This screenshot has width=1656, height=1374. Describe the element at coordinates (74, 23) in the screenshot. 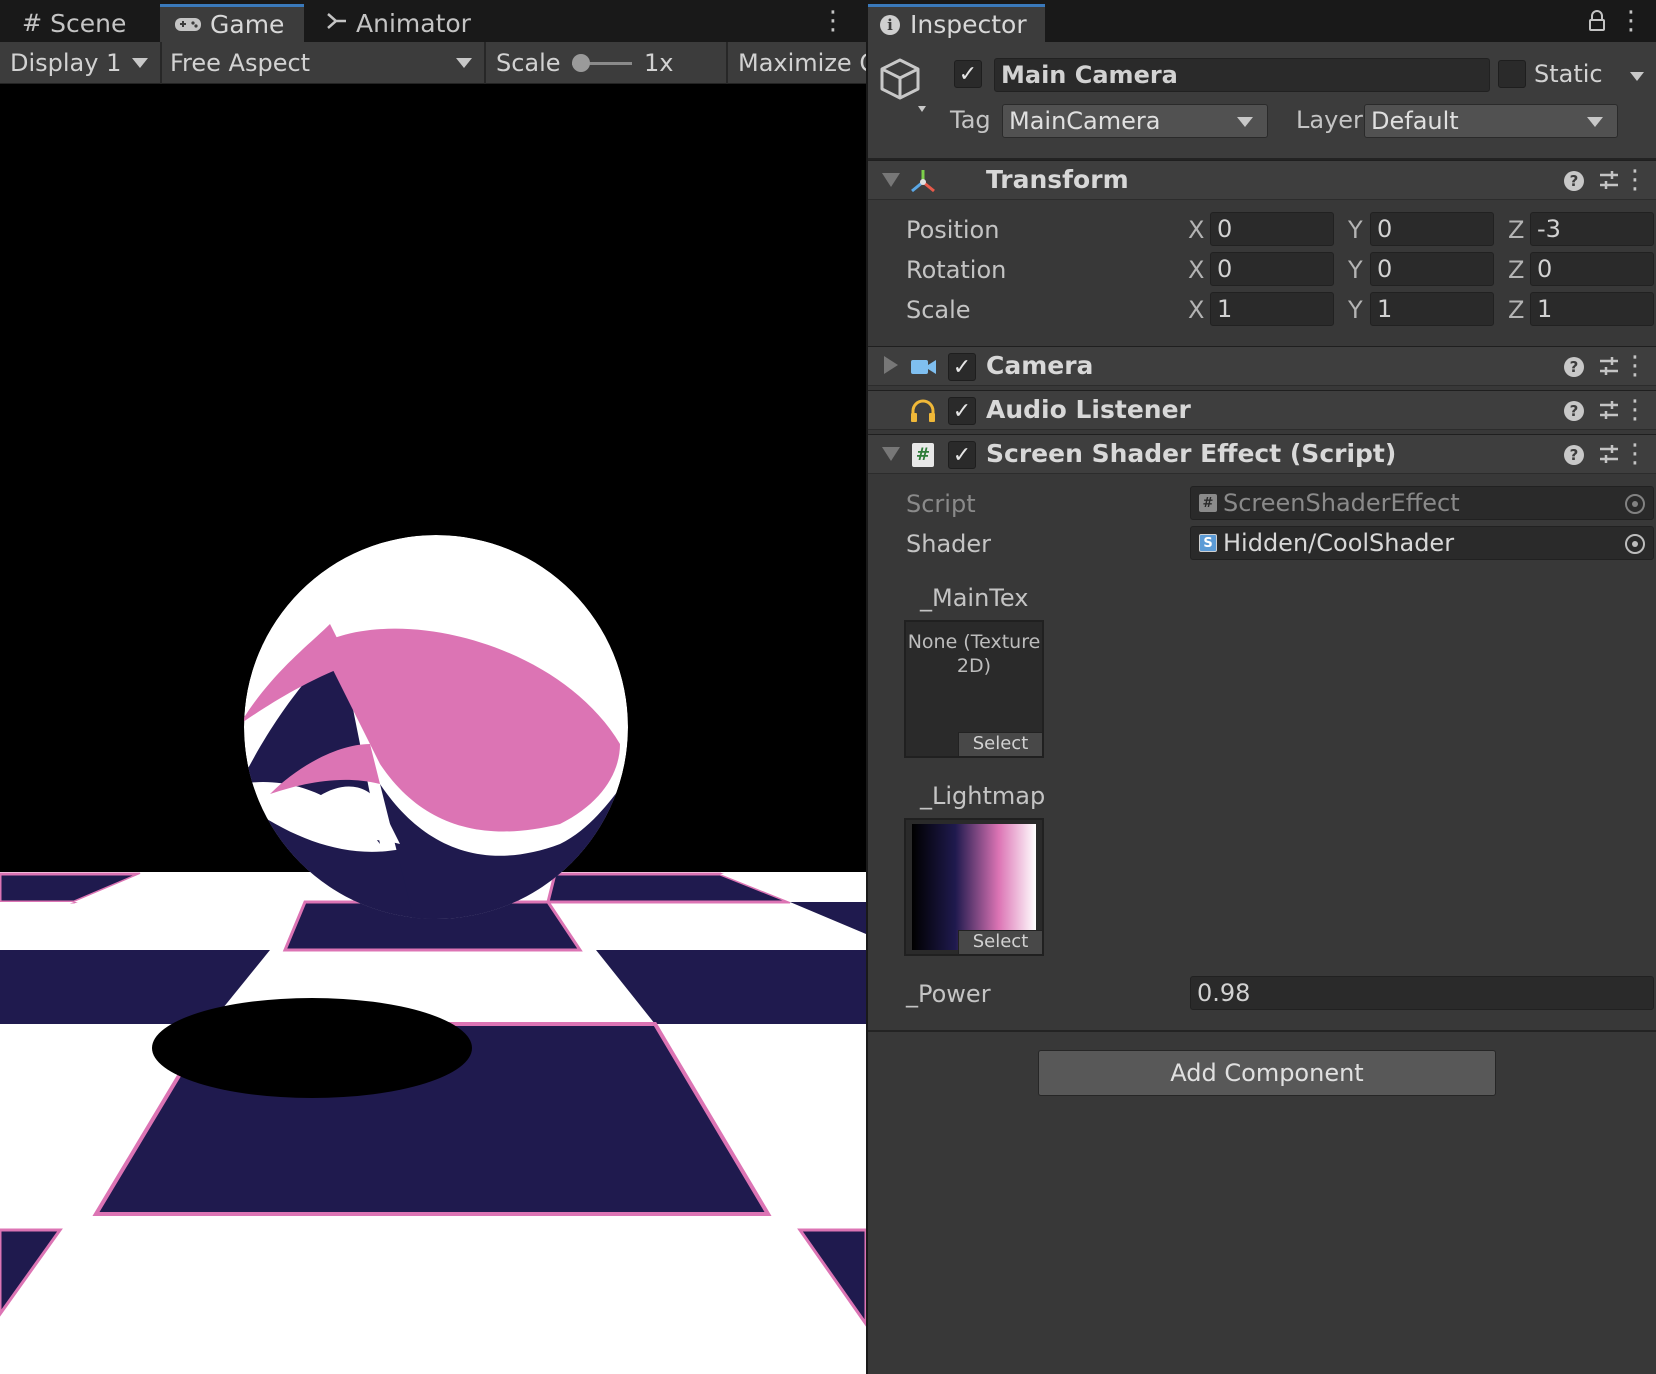

I see `tab-scene: # Scene` at that location.